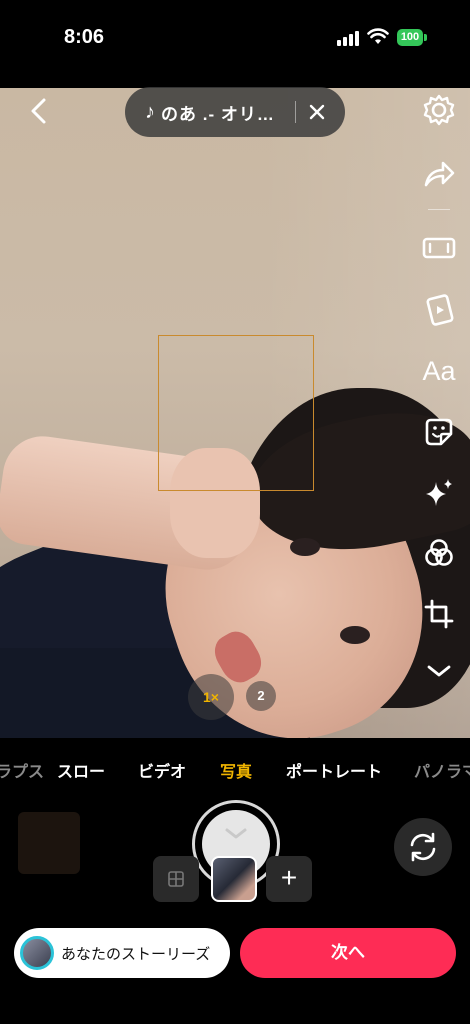 The width and height of the screenshot is (470, 1024). I want to click on settings-gear-icon, so click(439, 110).